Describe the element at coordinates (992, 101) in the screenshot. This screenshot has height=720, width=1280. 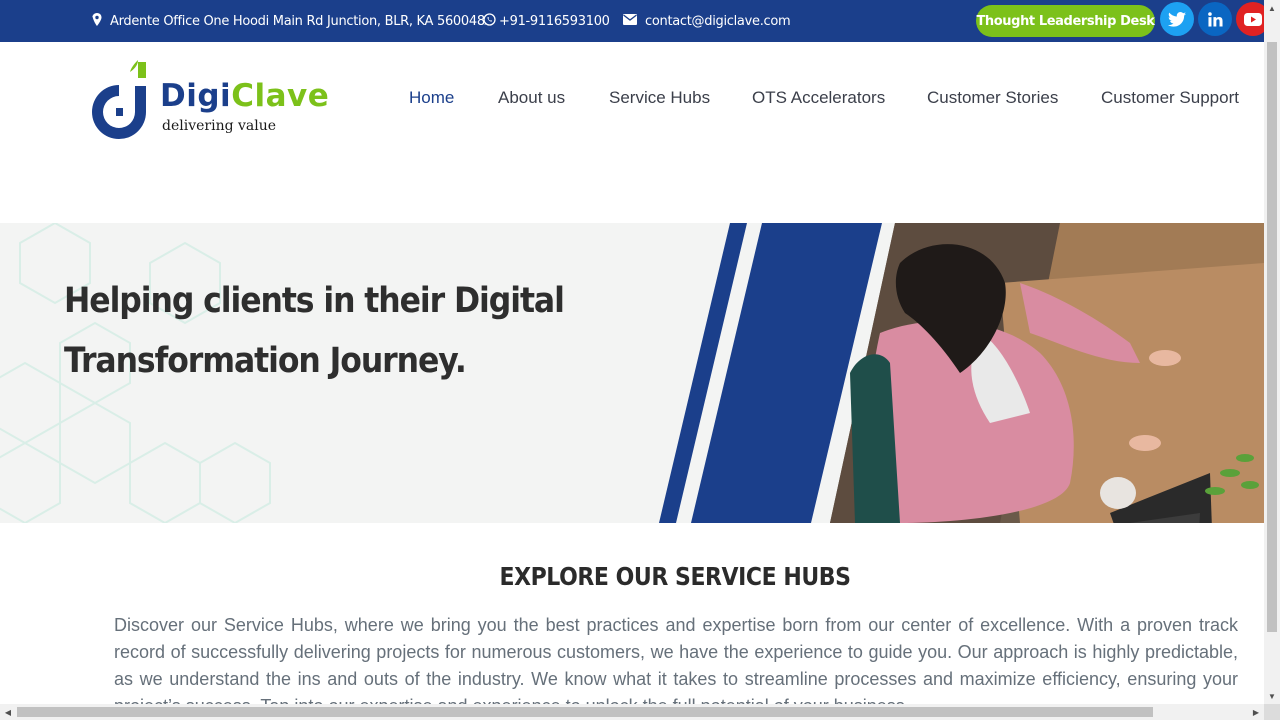
I see `nav-customer-stories: Customer Stories` at that location.